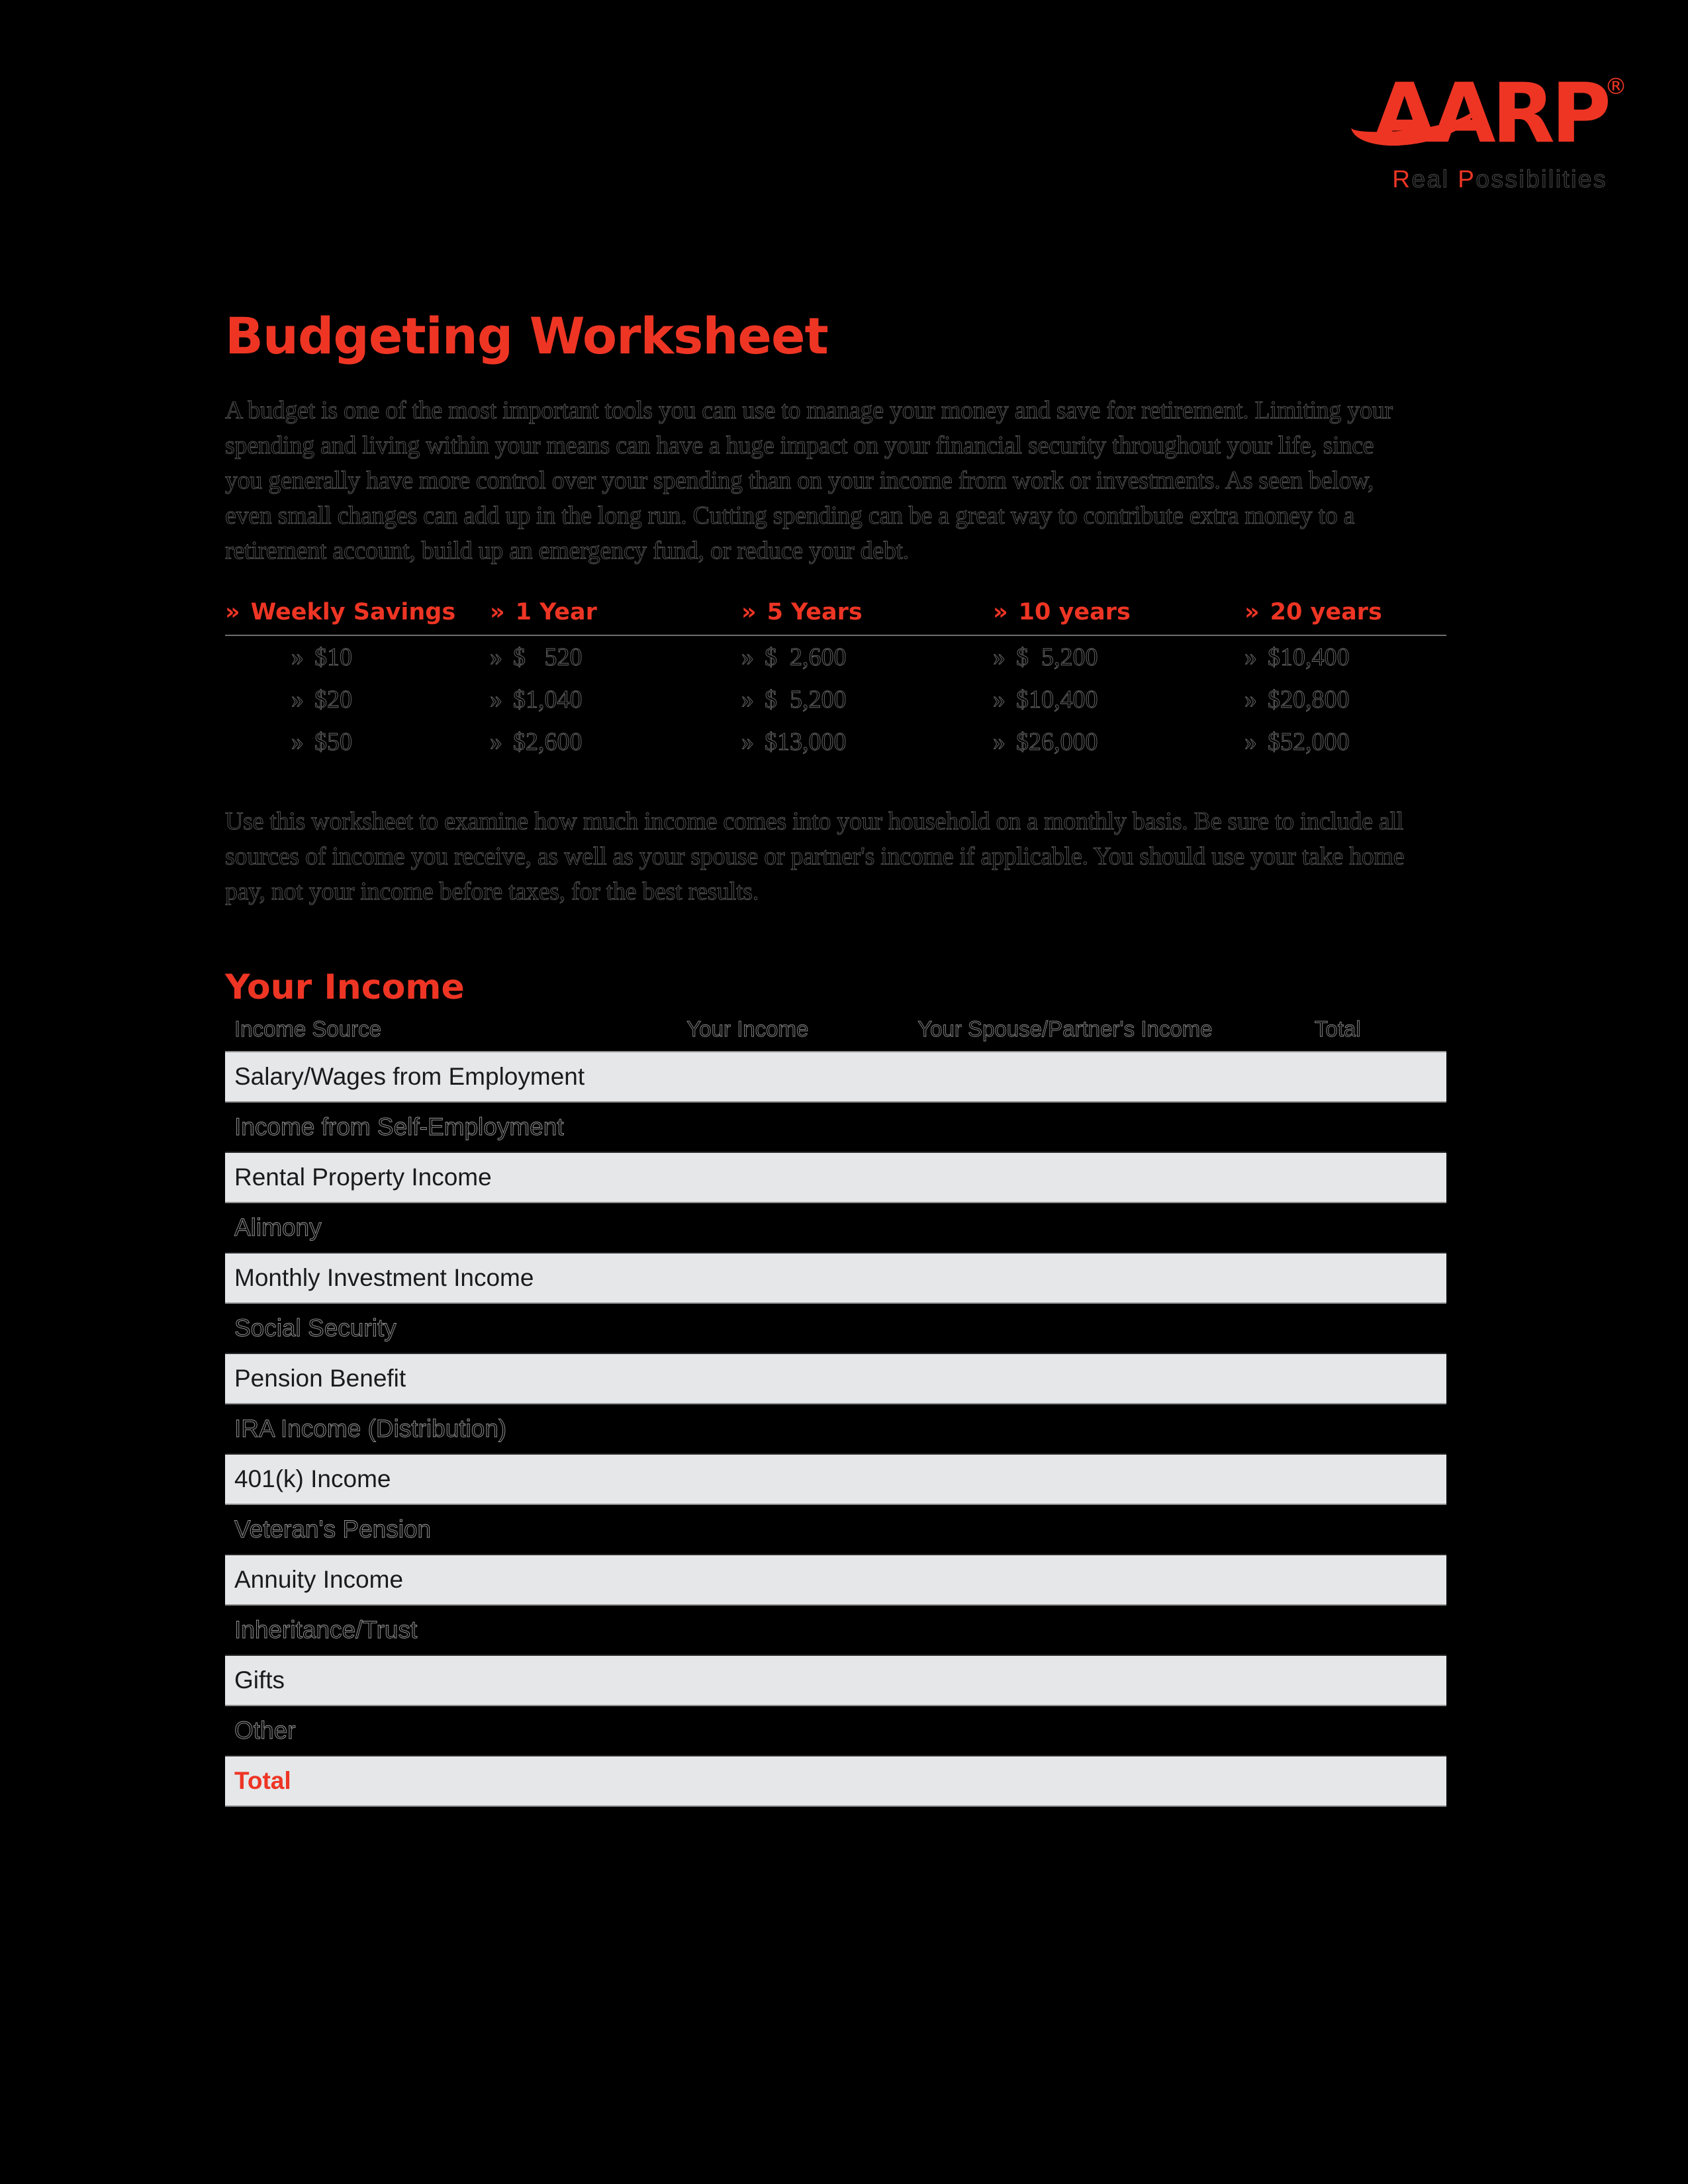 The image size is (1688, 2184). Describe the element at coordinates (1118, 699) in the screenshot. I see `savings-cell-10years: » $10,400` at that location.